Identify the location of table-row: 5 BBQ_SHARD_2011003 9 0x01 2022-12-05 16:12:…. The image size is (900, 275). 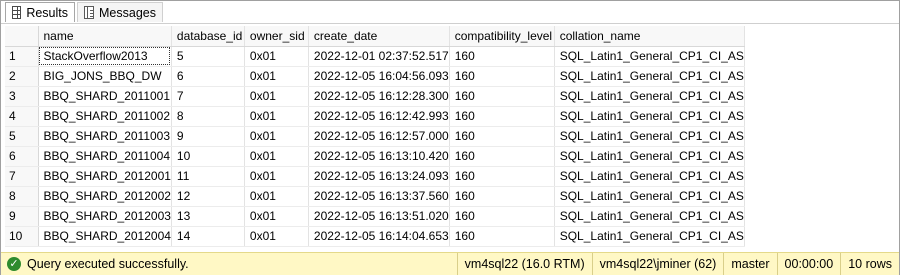
(375, 136).